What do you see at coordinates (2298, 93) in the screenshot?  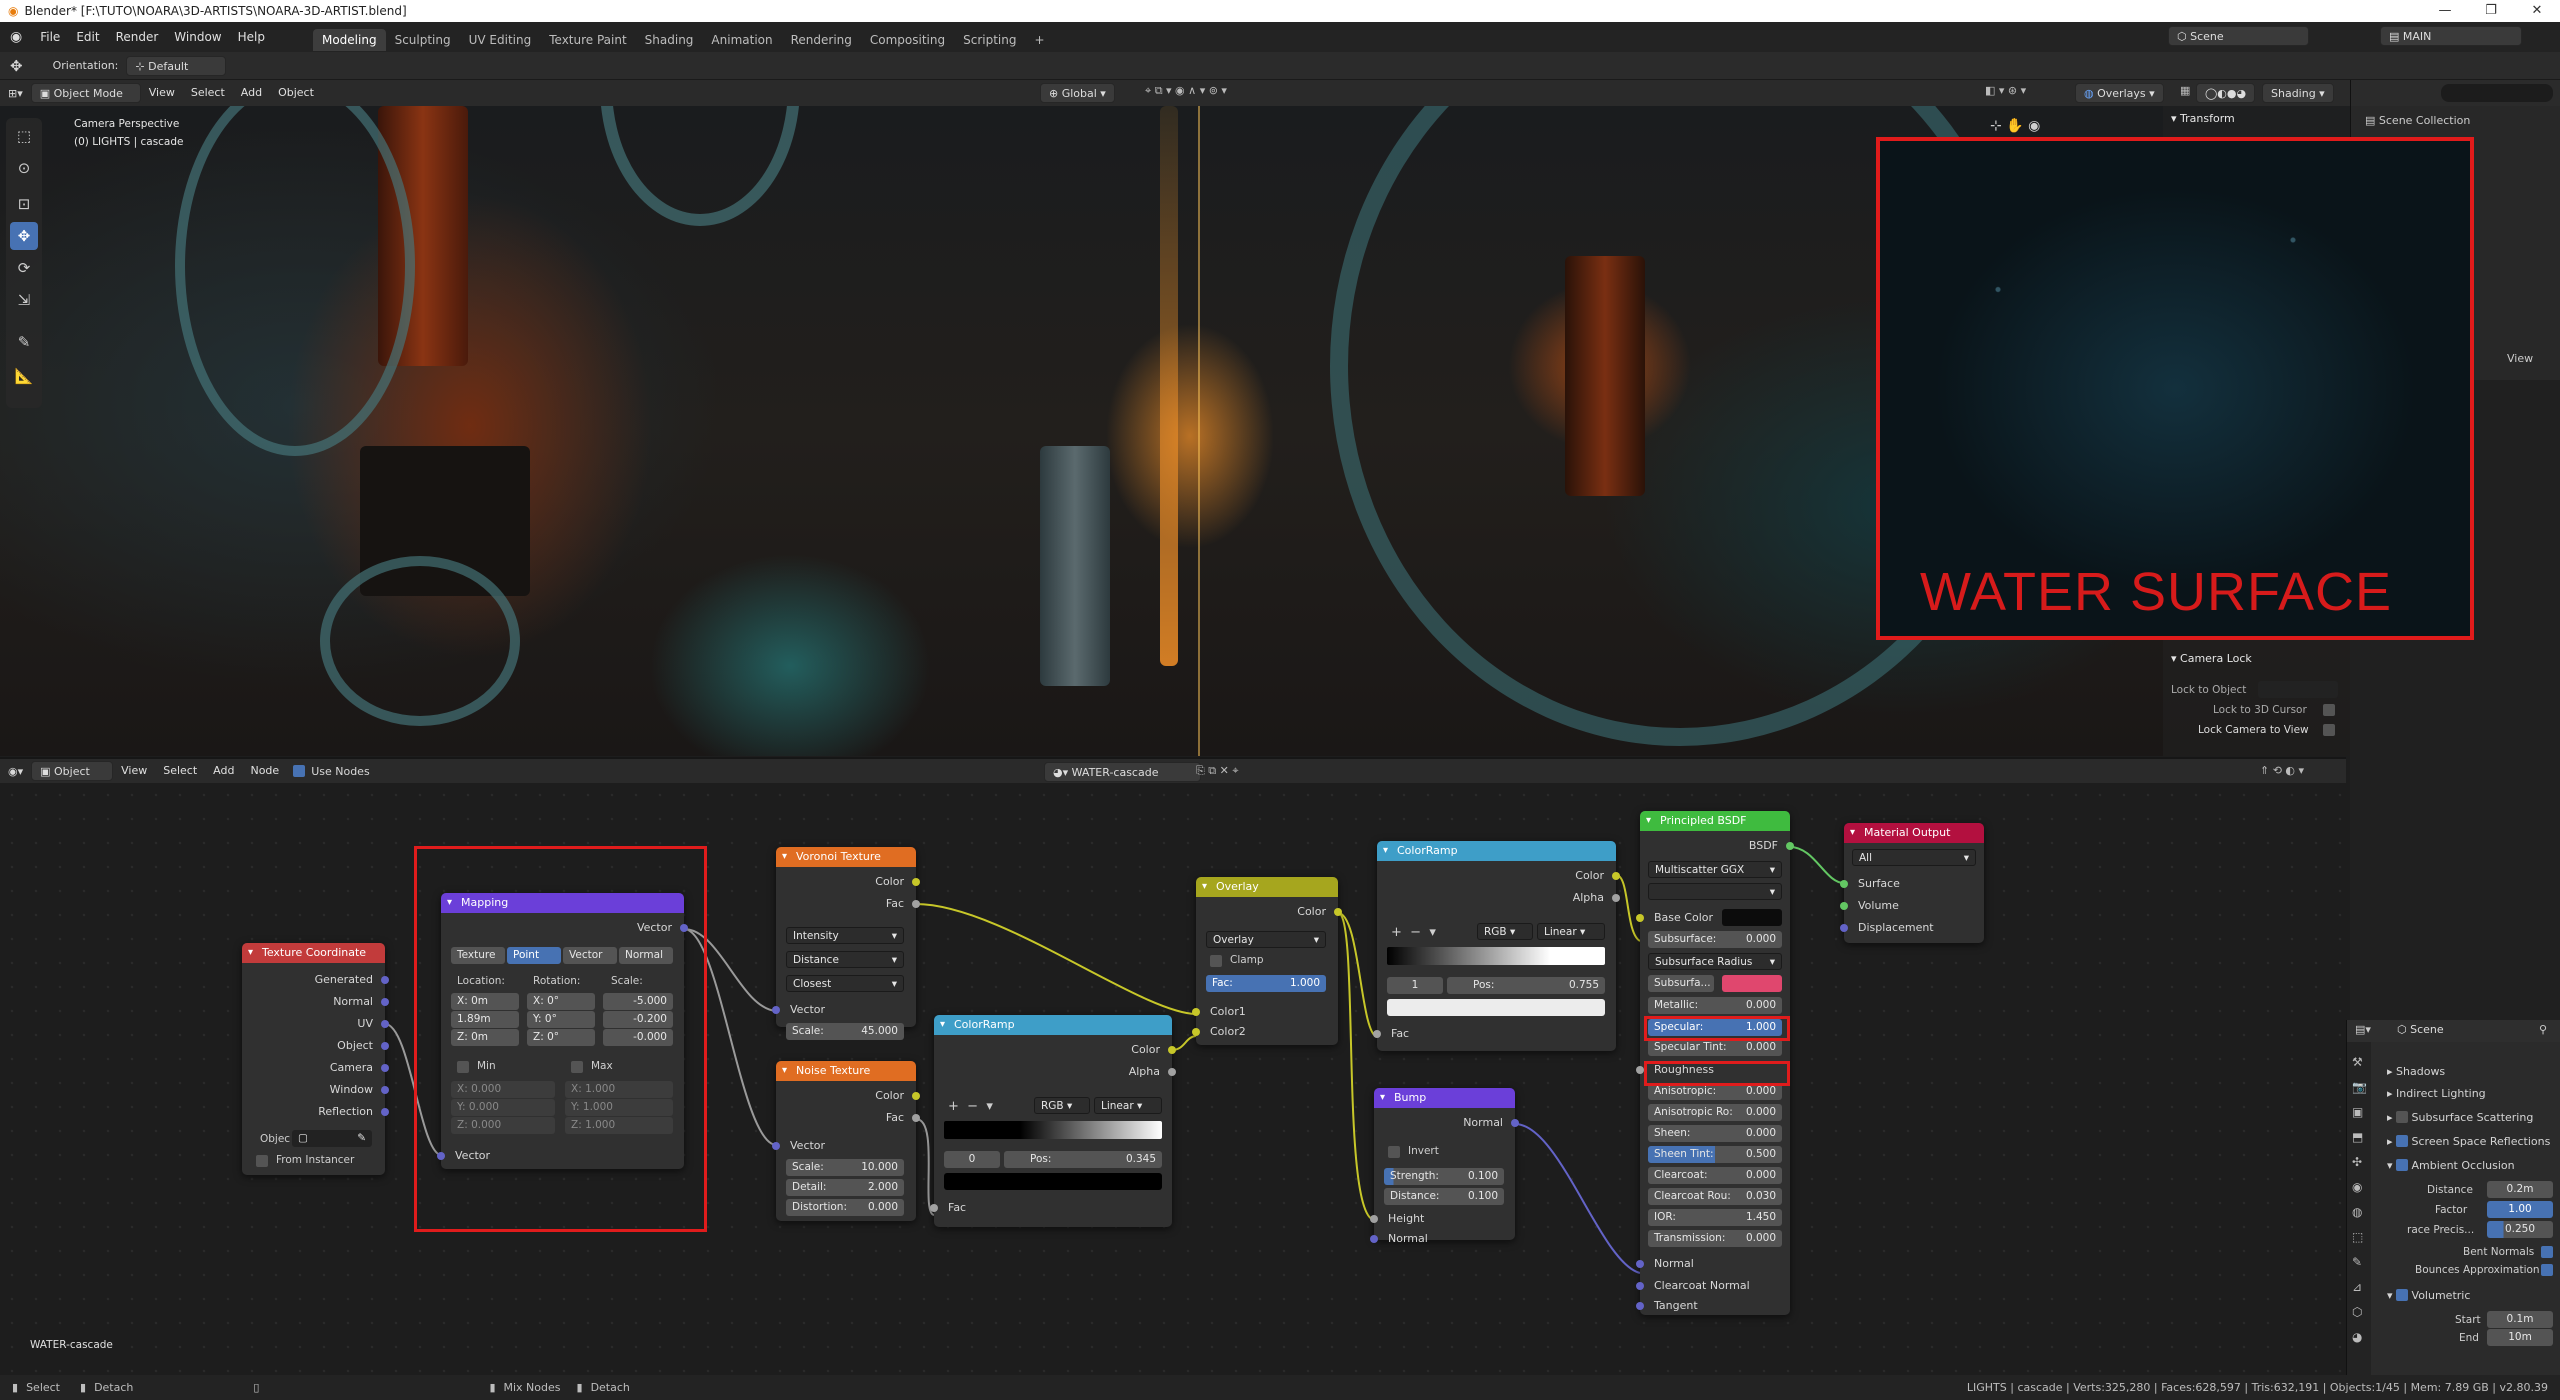 I see `shading-dropdown: Shading ▾` at bounding box center [2298, 93].